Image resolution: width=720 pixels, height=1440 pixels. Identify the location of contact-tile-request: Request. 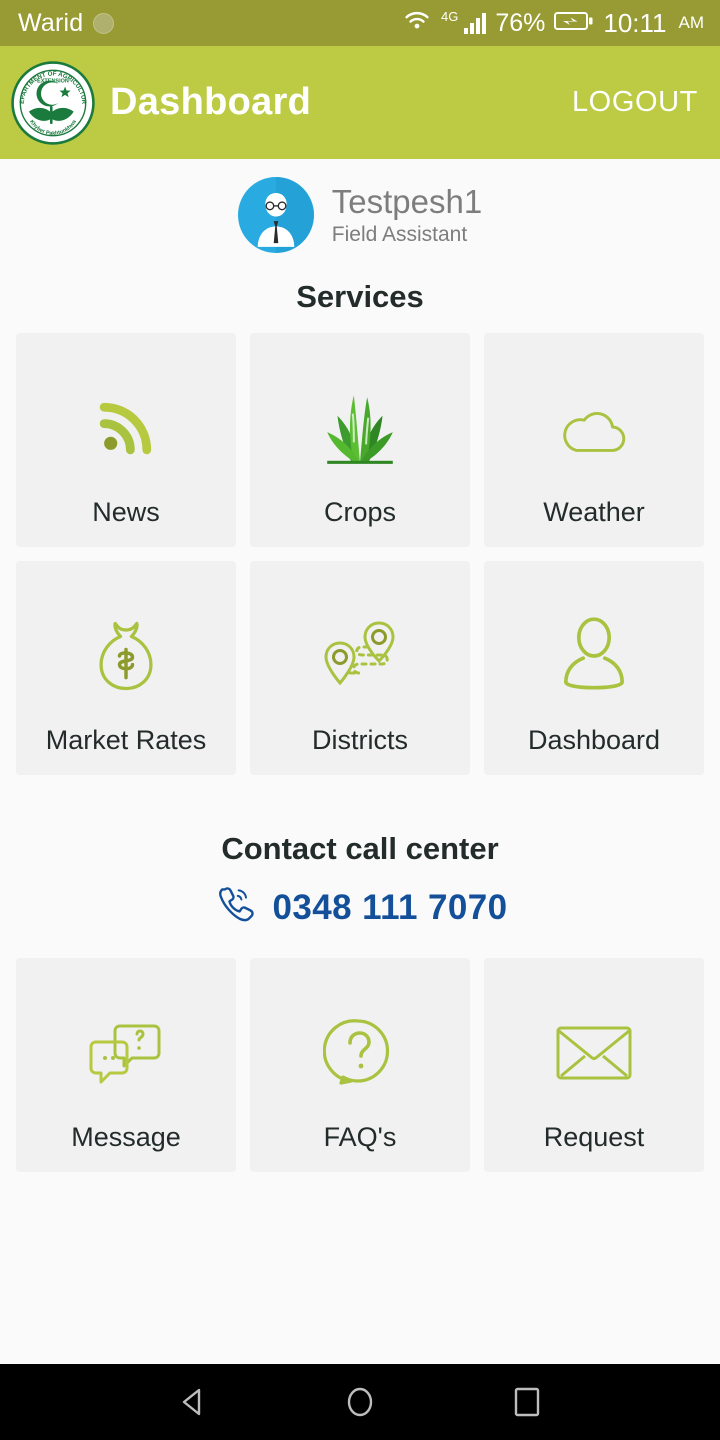
(594, 1065).